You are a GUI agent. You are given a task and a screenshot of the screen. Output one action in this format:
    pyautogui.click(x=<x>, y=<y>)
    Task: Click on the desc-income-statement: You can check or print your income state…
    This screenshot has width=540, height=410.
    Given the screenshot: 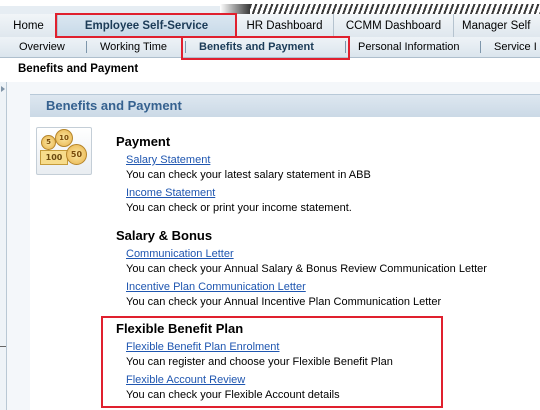 What is the action you would take?
    pyautogui.click(x=239, y=208)
    